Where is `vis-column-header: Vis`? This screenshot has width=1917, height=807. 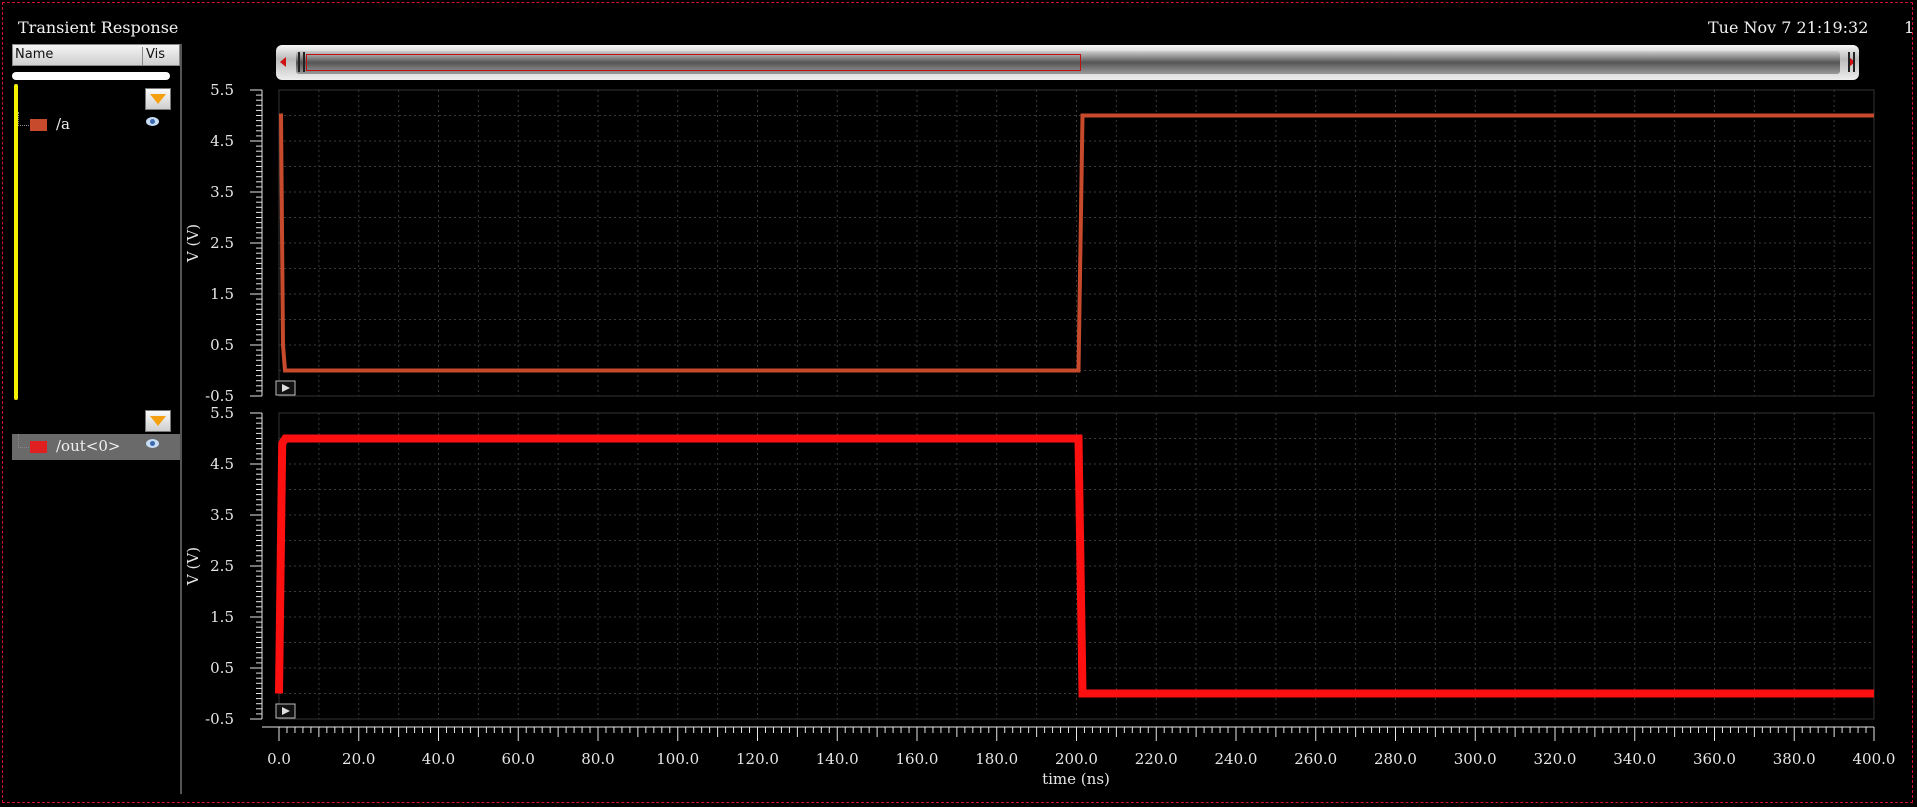 vis-column-header: Vis is located at coordinates (153, 56).